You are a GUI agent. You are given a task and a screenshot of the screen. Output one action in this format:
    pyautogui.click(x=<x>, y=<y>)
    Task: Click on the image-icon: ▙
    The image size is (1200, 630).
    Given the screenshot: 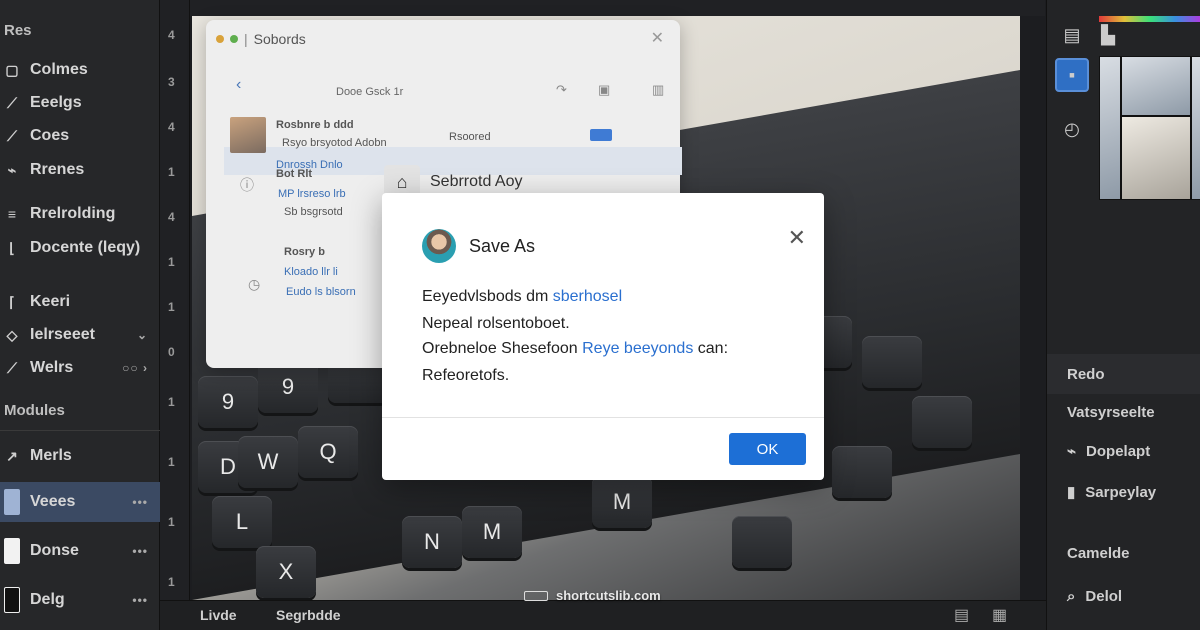 What is the action you would take?
    pyautogui.click(x=1108, y=35)
    